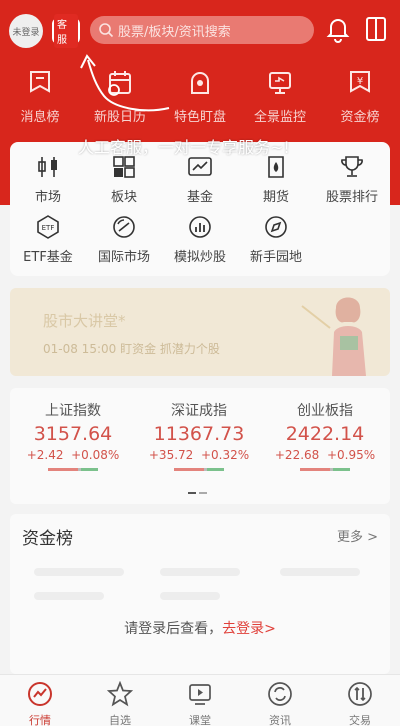 The height and width of the screenshot is (726, 400). Describe the element at coordinates (131, 349) in the screenshot. I see `banner-subtitle: 01-08 15:00 盯资金 抓潜力个股` at that location.